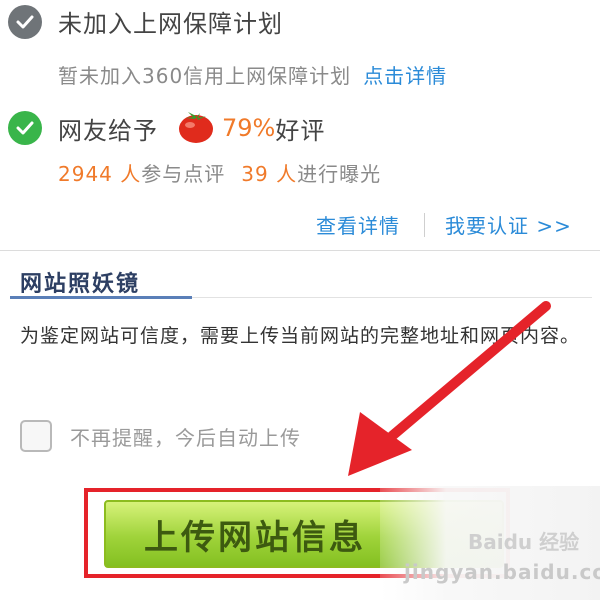 The width and height of the screenshot is (600, 600). Describe the element at coordinates (449, 388) in the screenshot. I see `red-arrow-annotation` at that location.